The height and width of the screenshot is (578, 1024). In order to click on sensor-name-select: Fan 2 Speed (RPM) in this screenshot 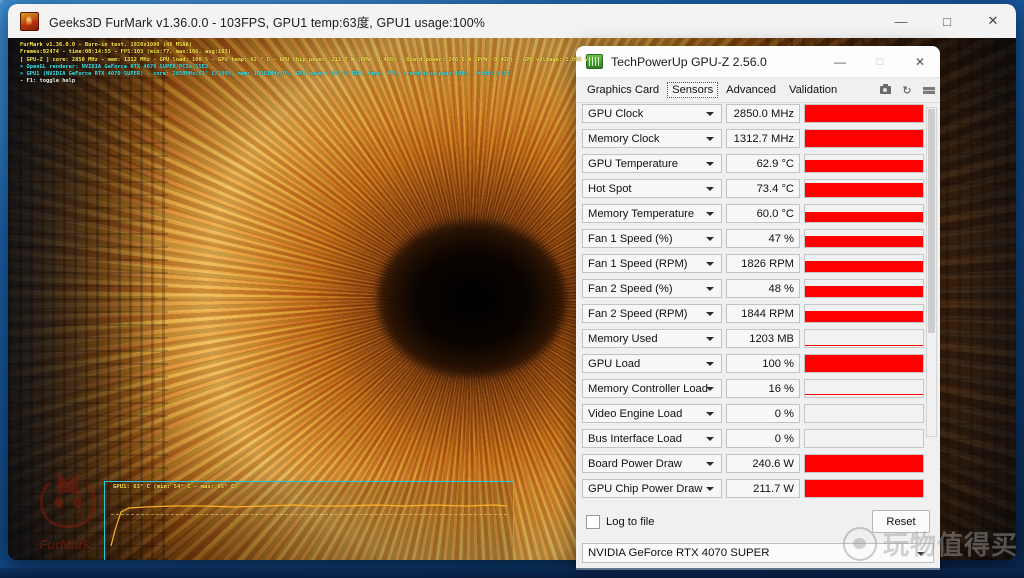, I will do `click(652, 313)`.